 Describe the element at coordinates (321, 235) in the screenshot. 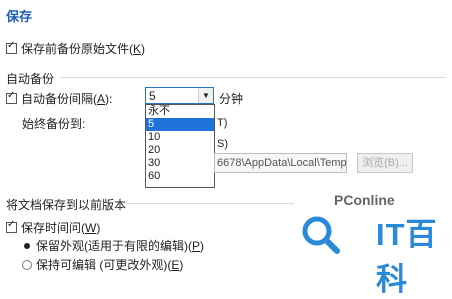

I see `search-icon` at that location.